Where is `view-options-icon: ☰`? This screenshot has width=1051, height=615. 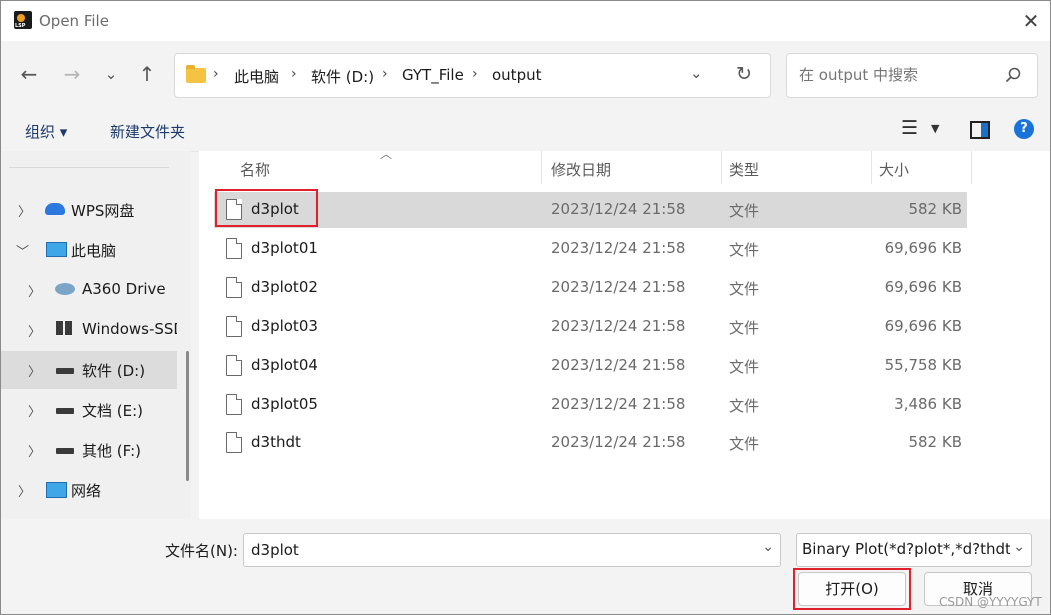 view-options-icon: ☰ is located at coordinates (909, 128).